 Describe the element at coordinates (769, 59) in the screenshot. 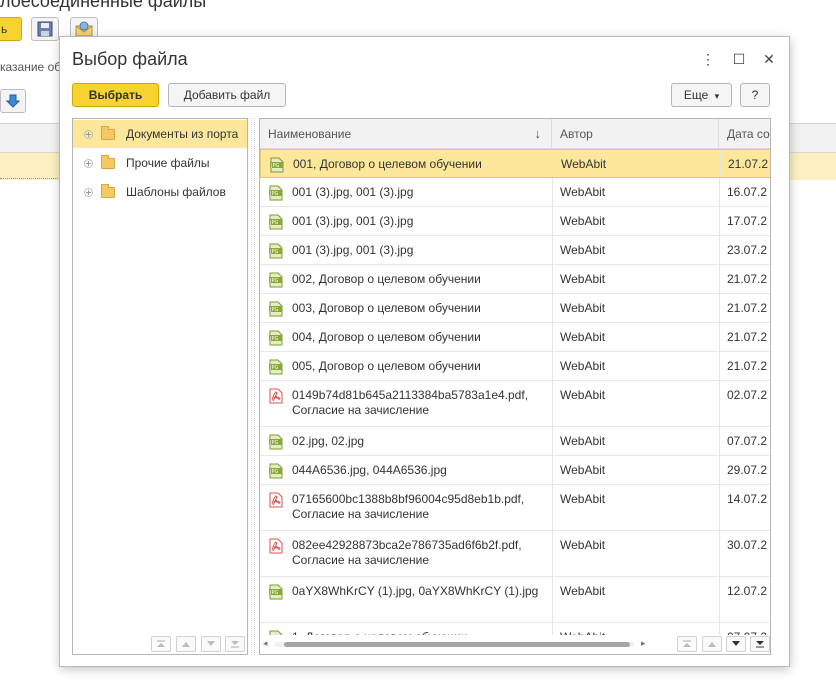

I see `close-icon: ✕` at that location.